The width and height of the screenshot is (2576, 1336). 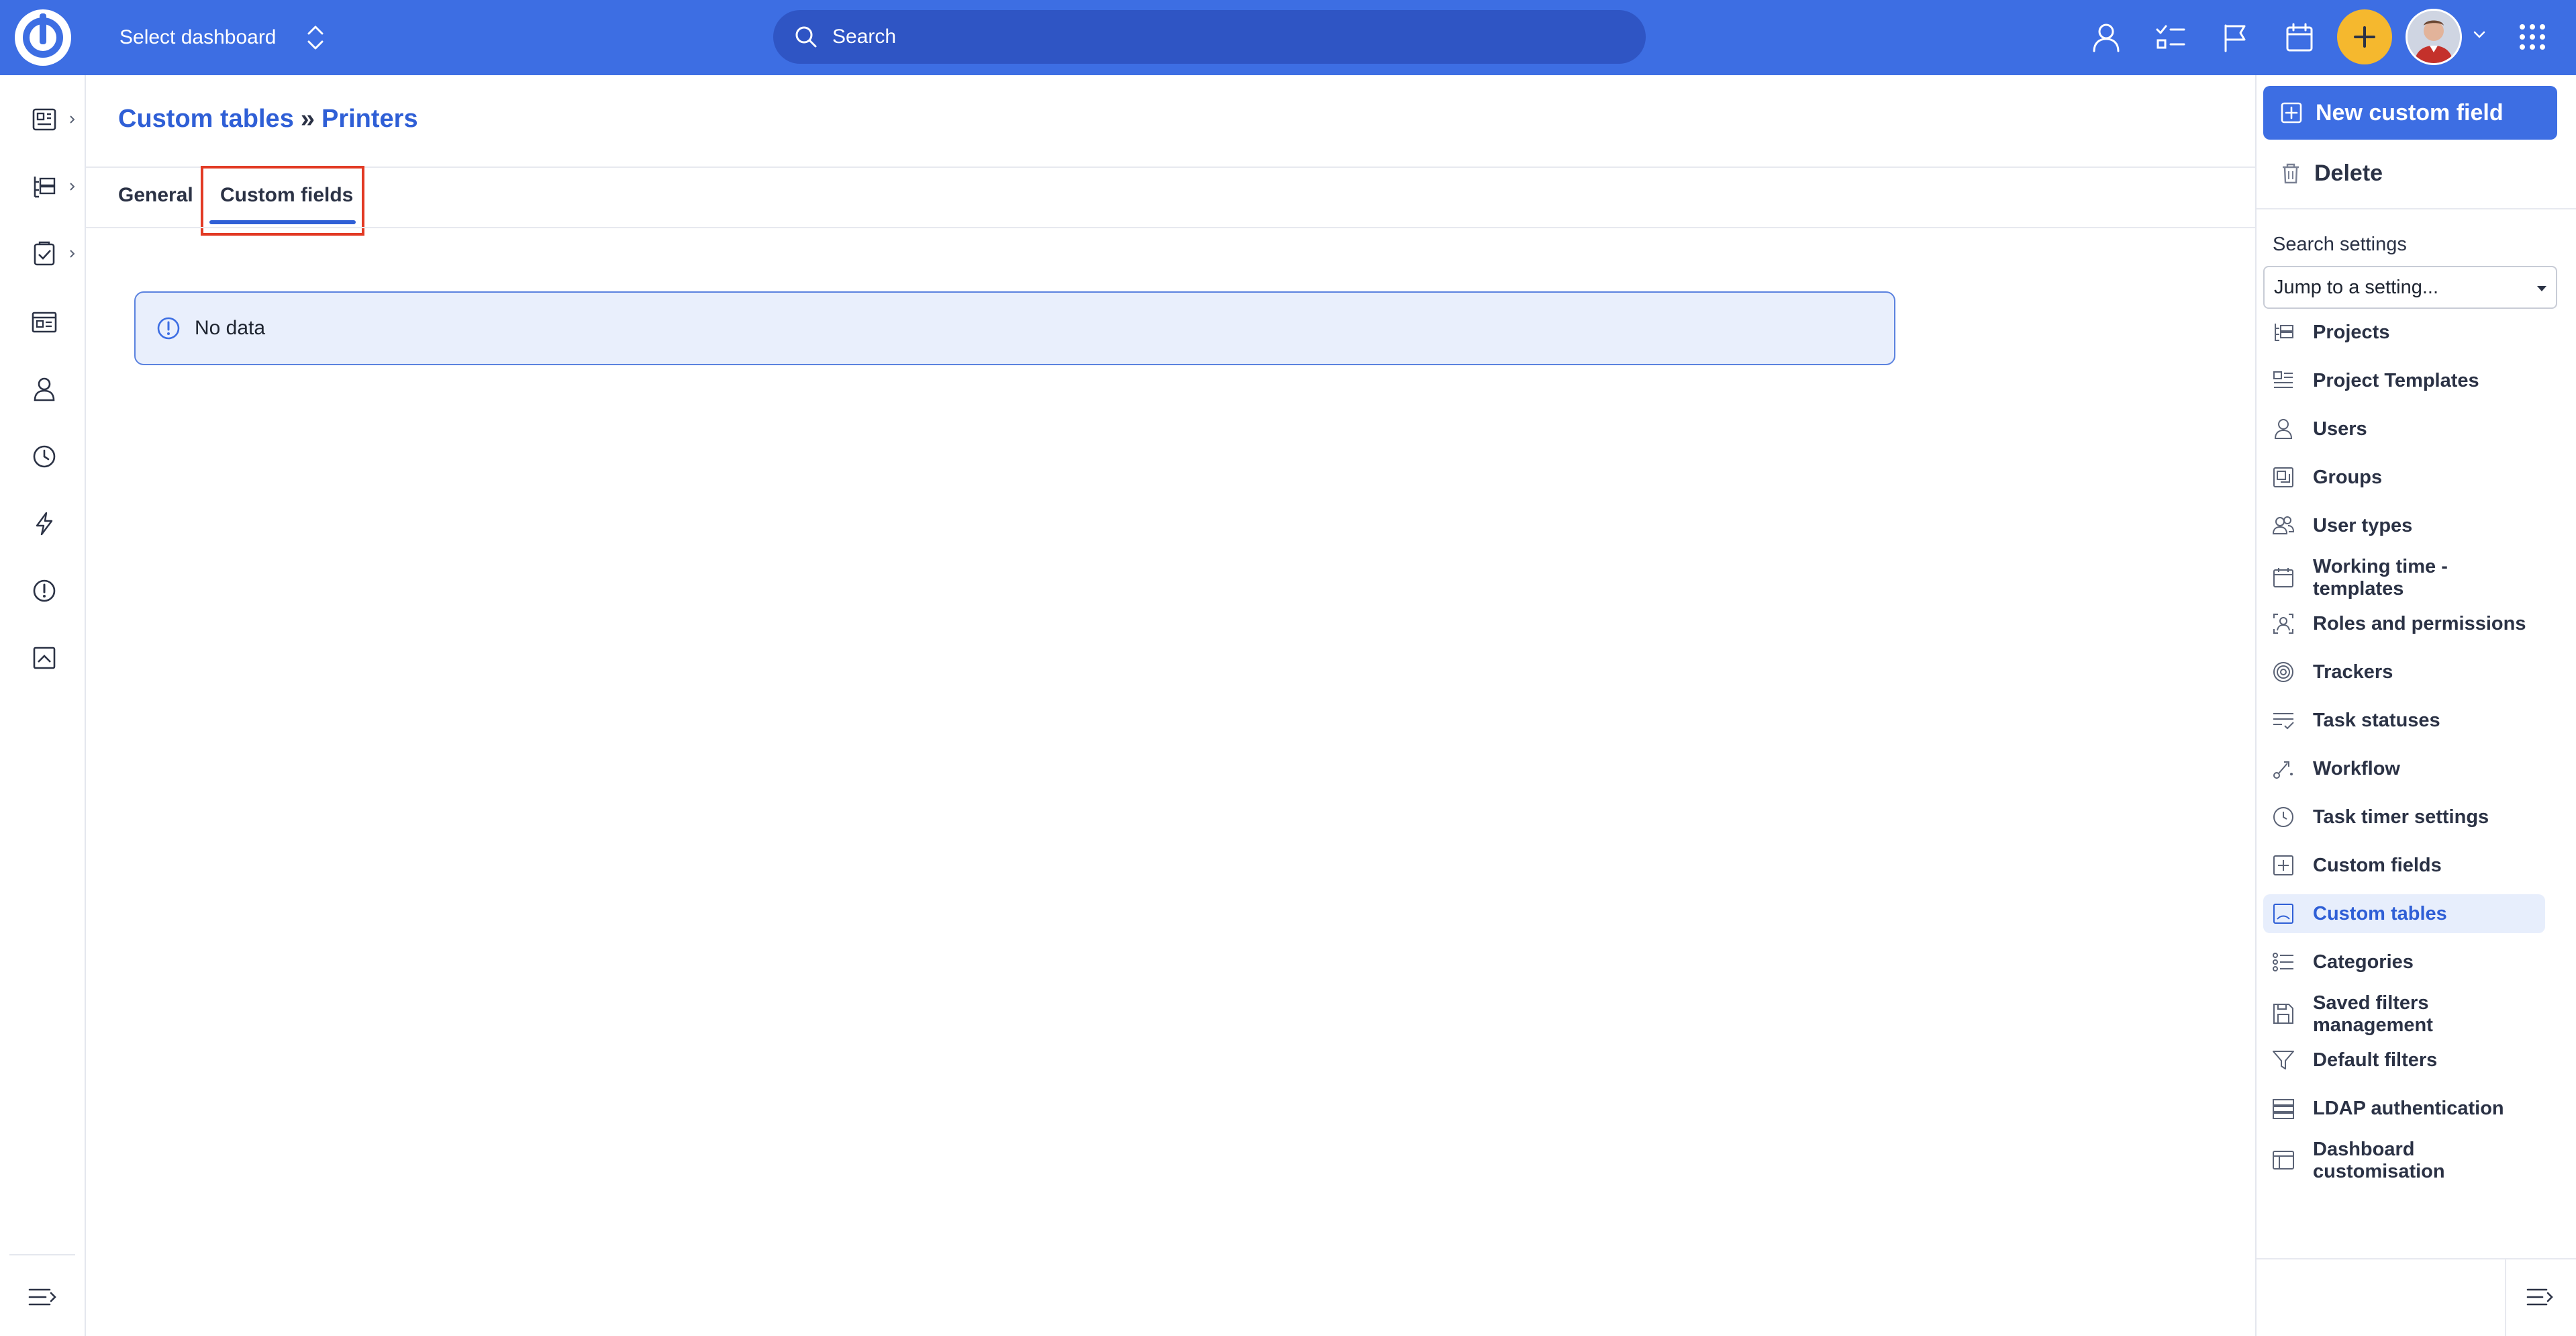 I want to click on tasks-icon, so click(x=44, y=254).